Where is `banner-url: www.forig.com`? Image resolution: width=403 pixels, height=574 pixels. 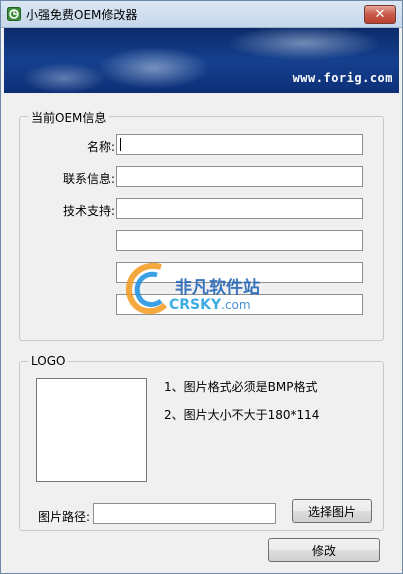 banner-url: www.forig.com is located at coordinates (342, 78).